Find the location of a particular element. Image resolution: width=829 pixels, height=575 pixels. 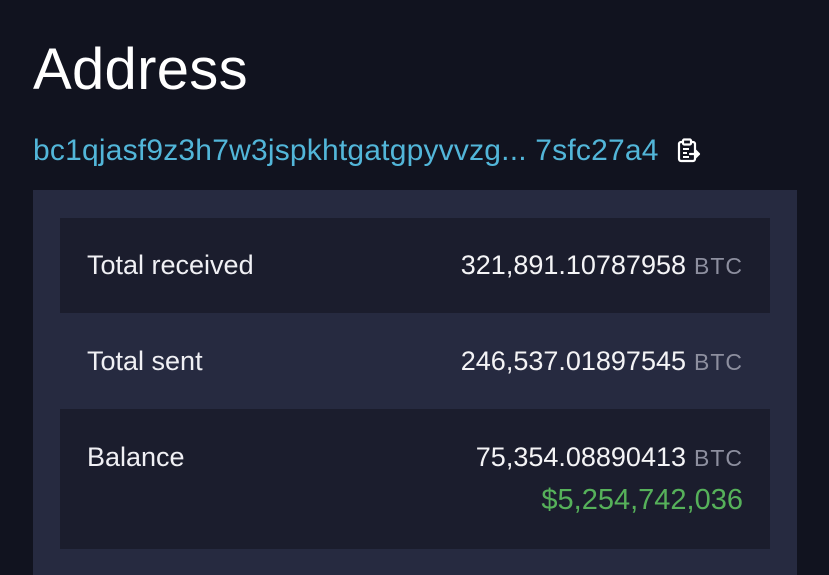

total-sent-unit: BTC is located at coordinates (718, 362).